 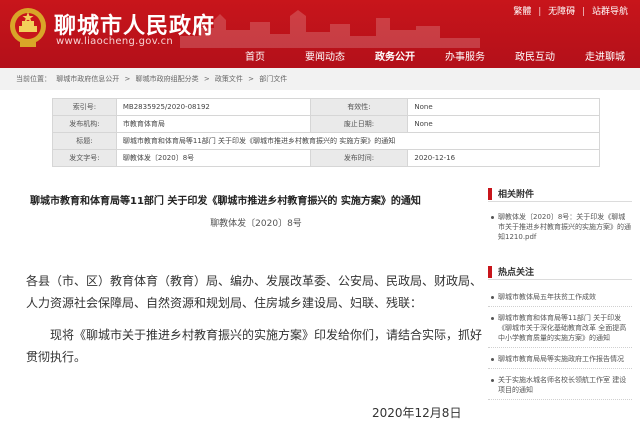 What do you see at coordinates (213, 107) in the screenshot?
I see `index-value: MB2835925/2020-08192` at bounding box center [213, 107].